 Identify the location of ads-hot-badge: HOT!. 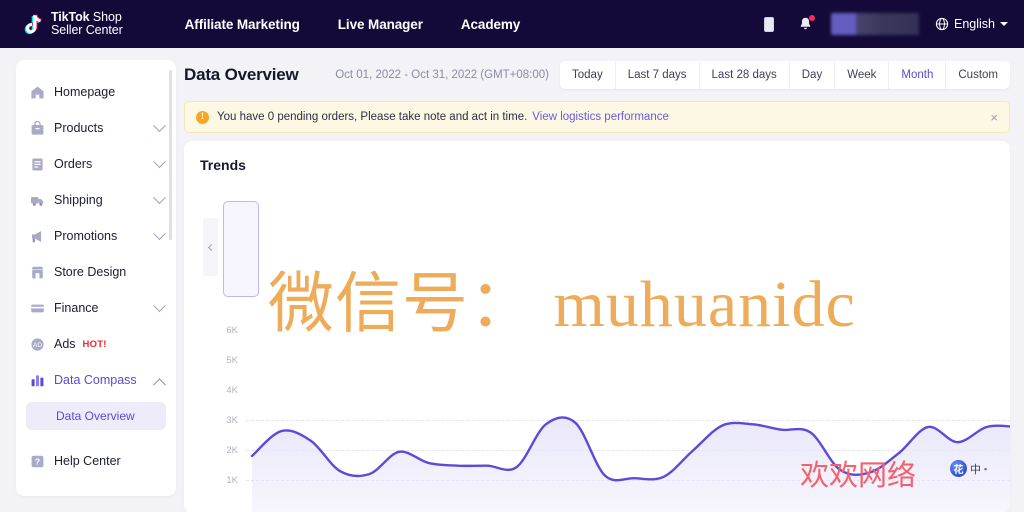
(94, 344).